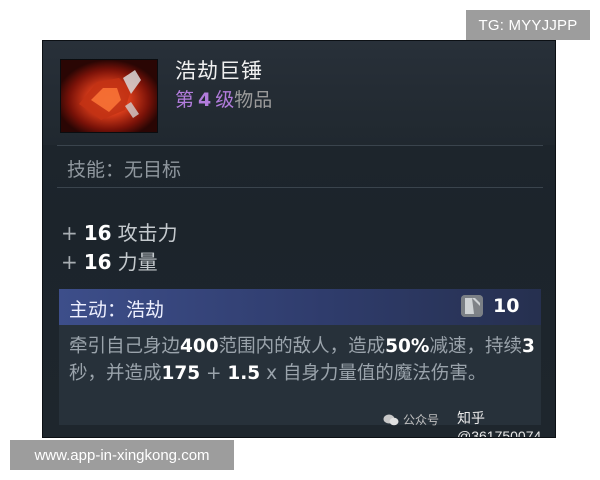 The image size is (600, 480). I want to click on top-right-tag: TG: MYYJJPP, so click(528, 25).